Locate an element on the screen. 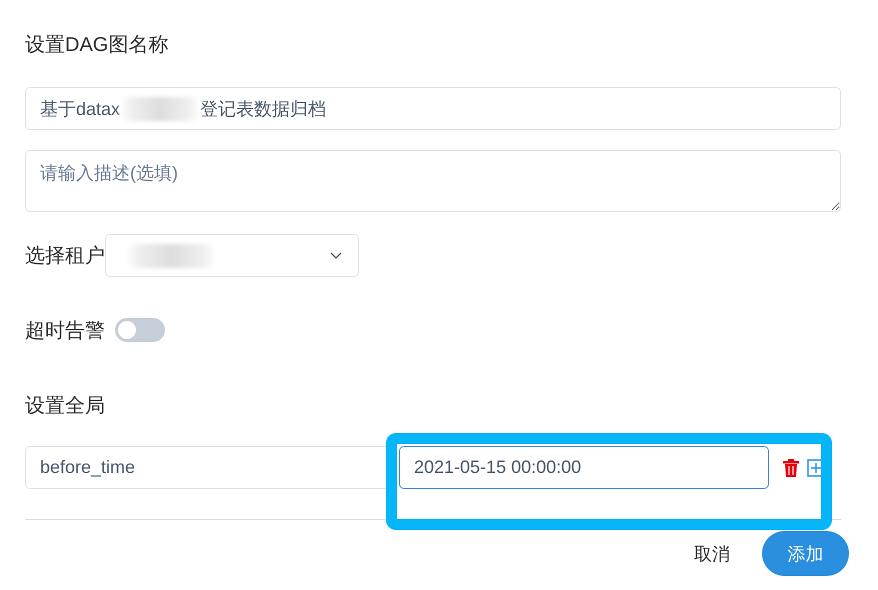  chevron-down-icon is located at coordinates (336, 256).